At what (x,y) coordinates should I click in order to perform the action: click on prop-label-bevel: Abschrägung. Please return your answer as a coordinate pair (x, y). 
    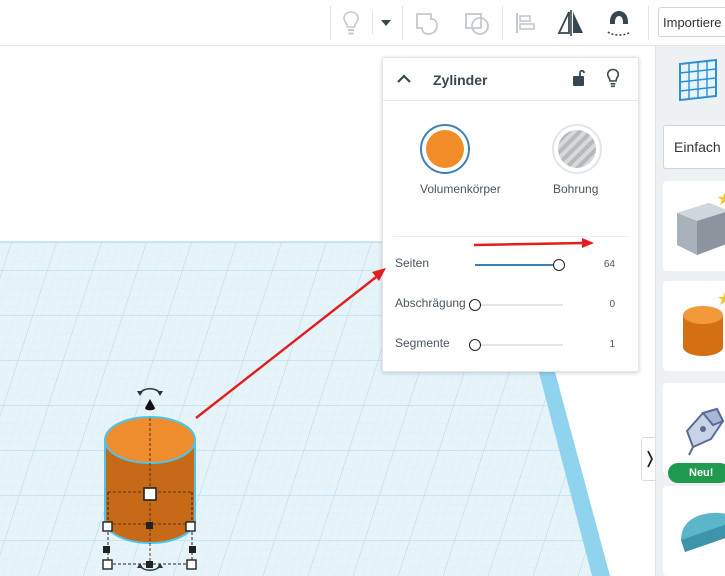
    Looking at the image, I should click on (430, 303).